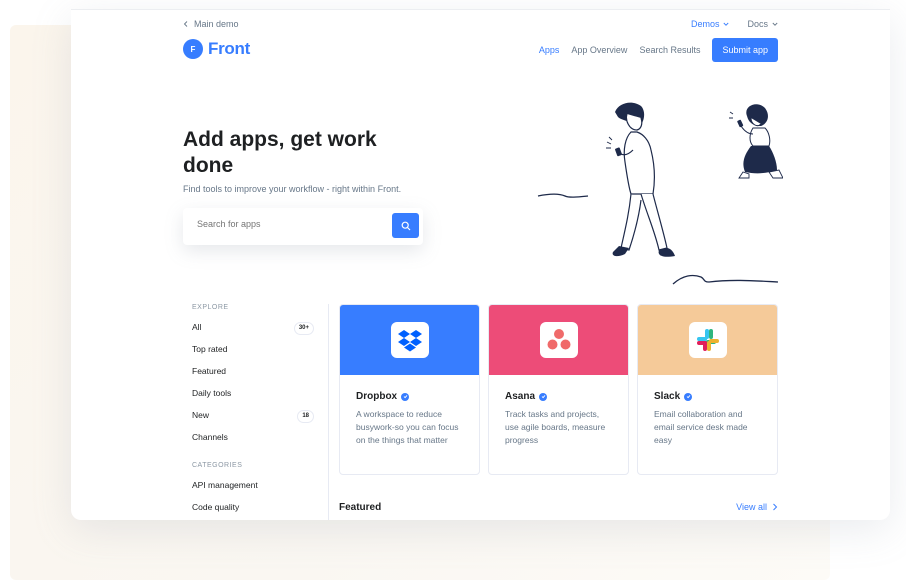 This screenshot has height=588, width=906. I want to click on slack-icon, so click(707, 340).